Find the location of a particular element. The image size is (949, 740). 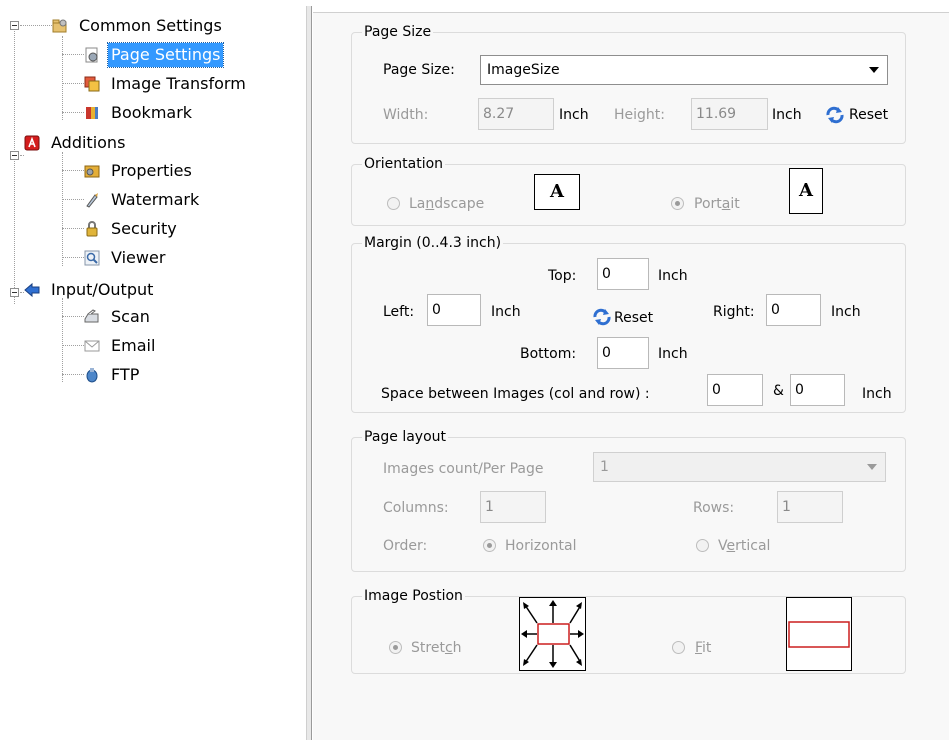

rows-field: 1 is located at coordinates (810, 507).